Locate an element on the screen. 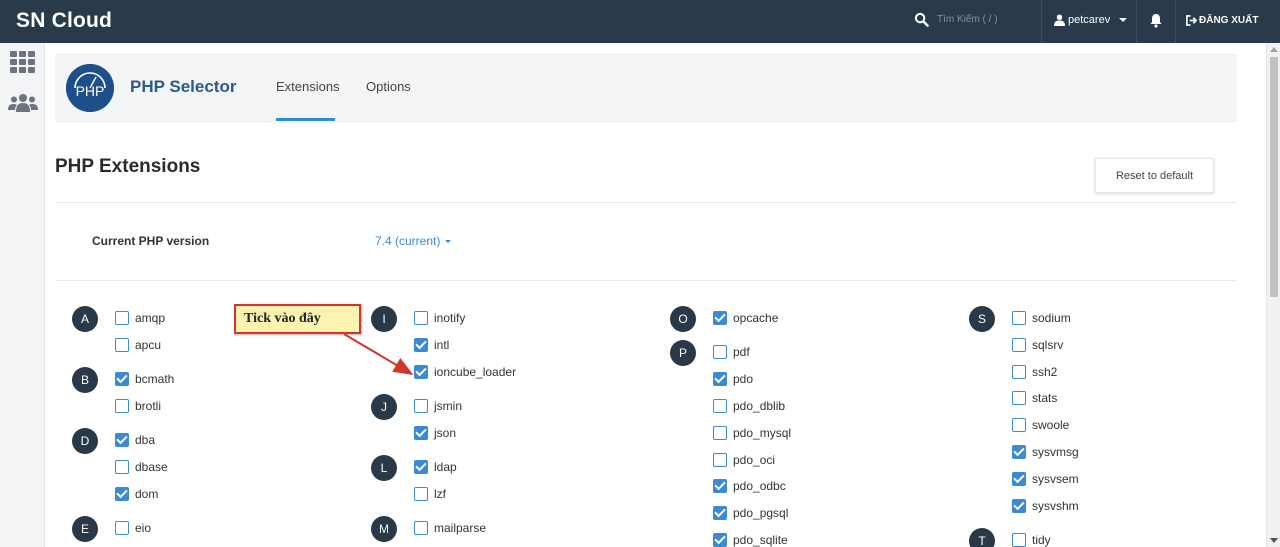  extension-label: brotli is located at coordinates (148, 406).